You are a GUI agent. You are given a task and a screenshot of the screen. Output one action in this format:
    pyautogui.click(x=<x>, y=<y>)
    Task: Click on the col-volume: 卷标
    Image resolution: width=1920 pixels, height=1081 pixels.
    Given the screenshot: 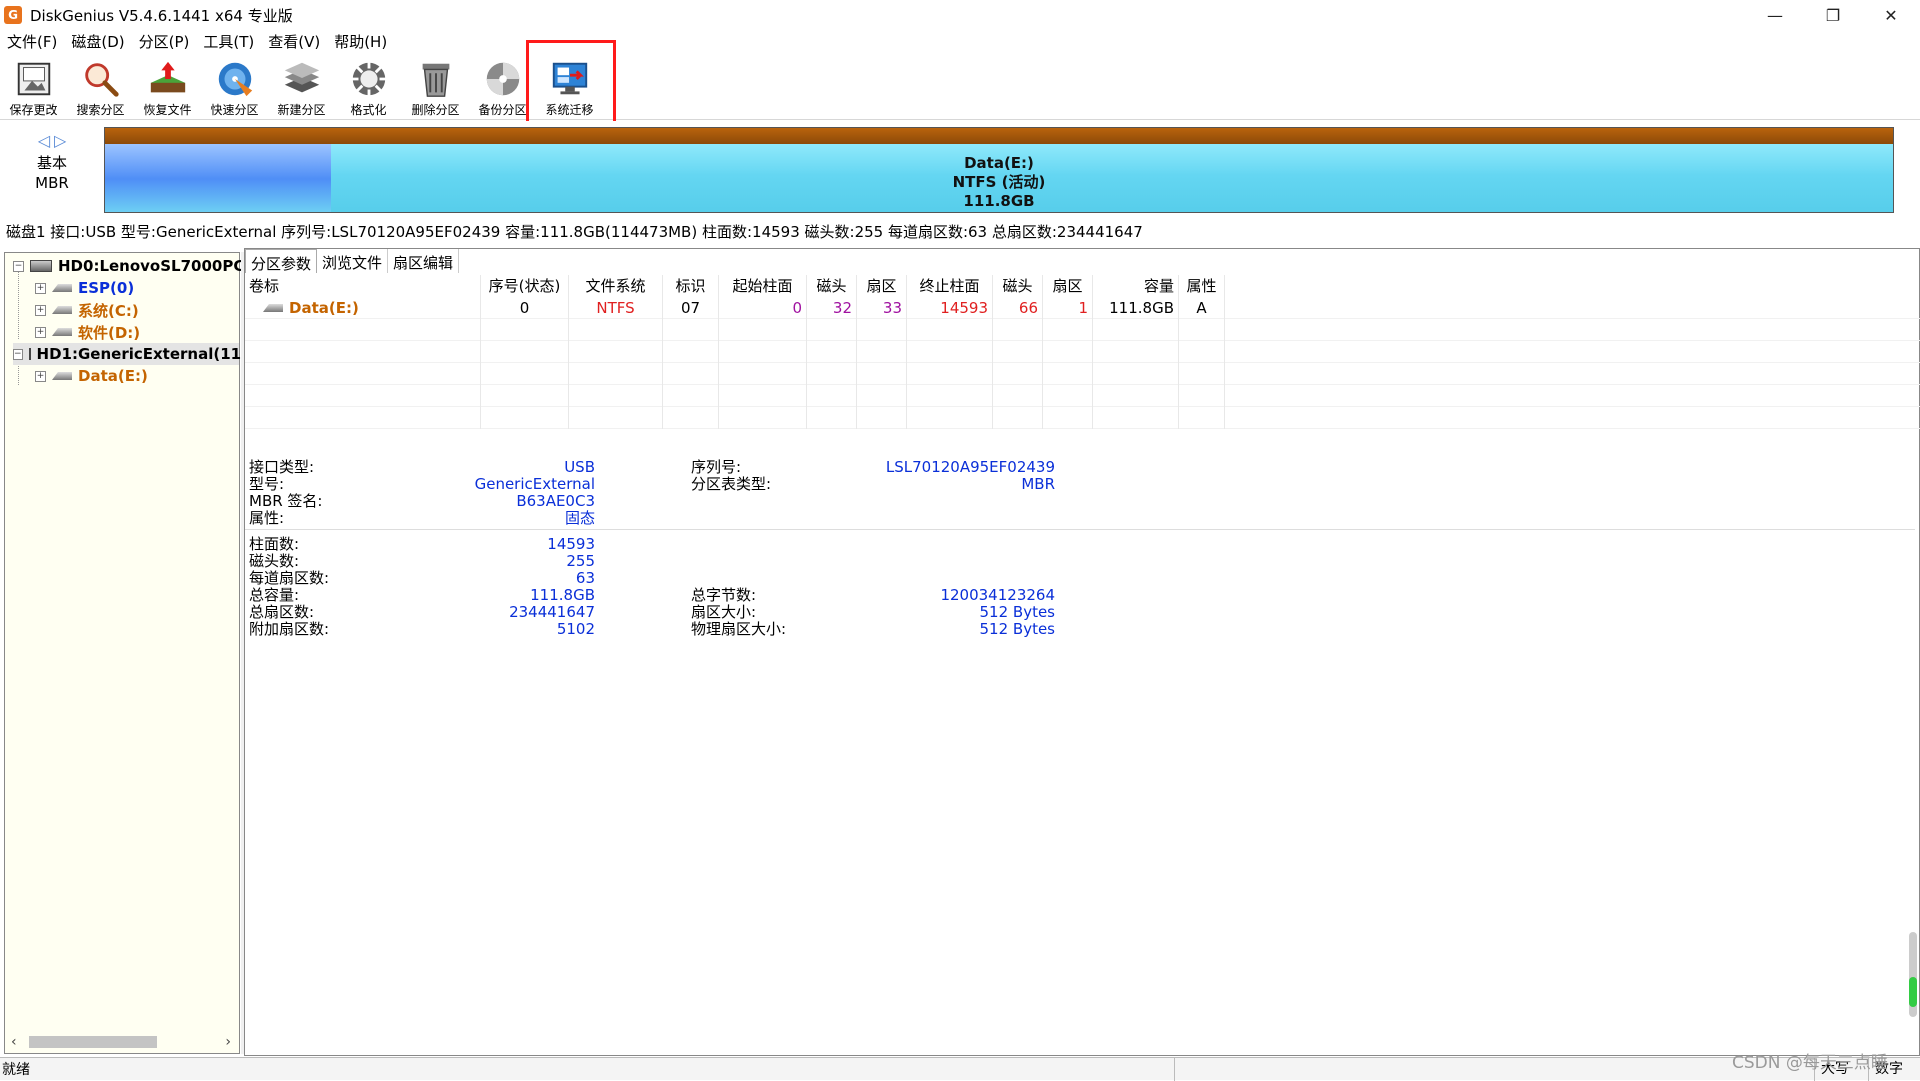 What is the action you would take?
    pyautogui.click(x=363, y=286)
    